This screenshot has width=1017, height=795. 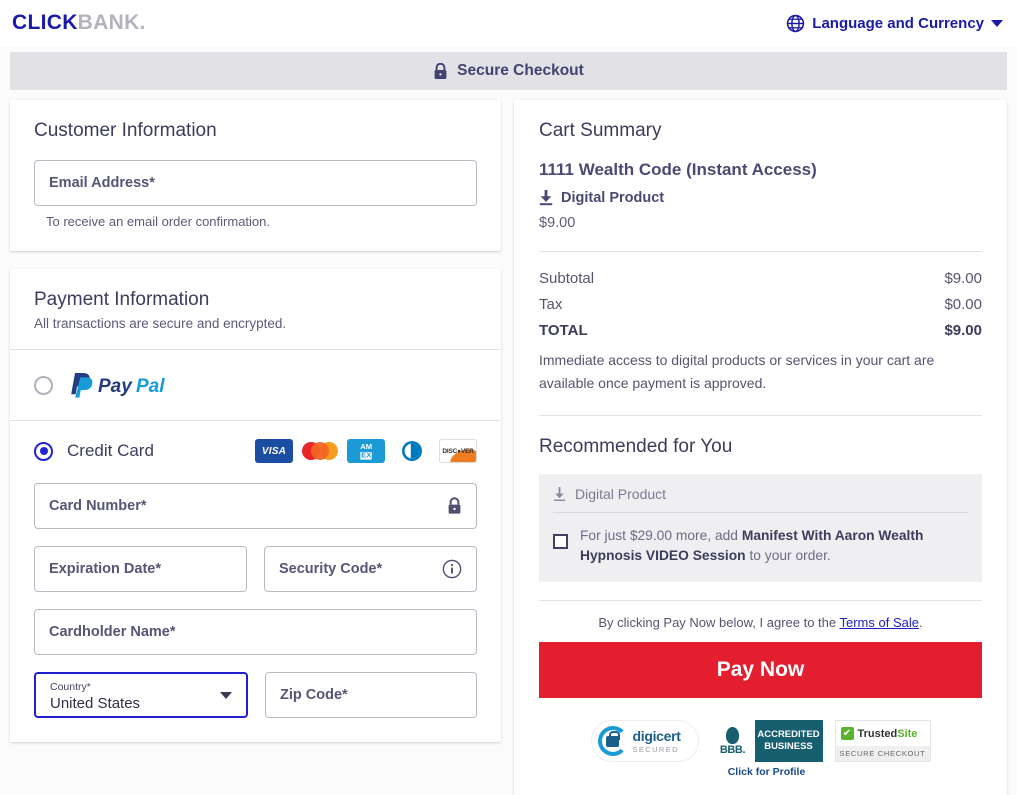 I want to click on card-brand-logos: VISA AM EX DISC●VER, so click(x=366, y=451).